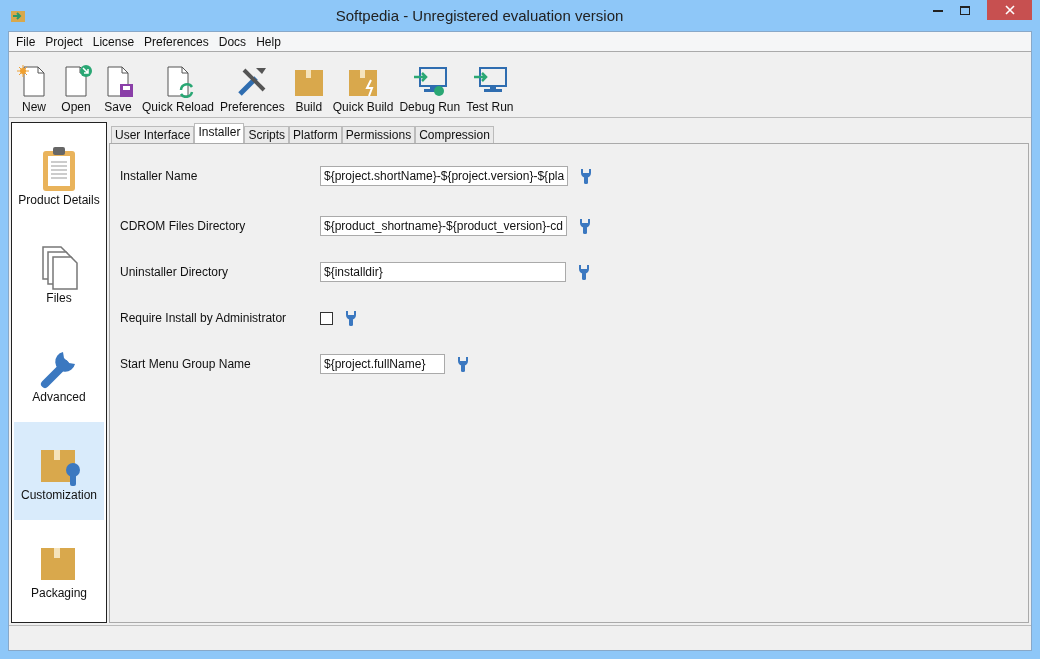 The image size is (1040, 659). What do you see at coordinates (443, 272) in the screenshot?
I see `input-field: ${installdir}` at bounding box center [443, 272].